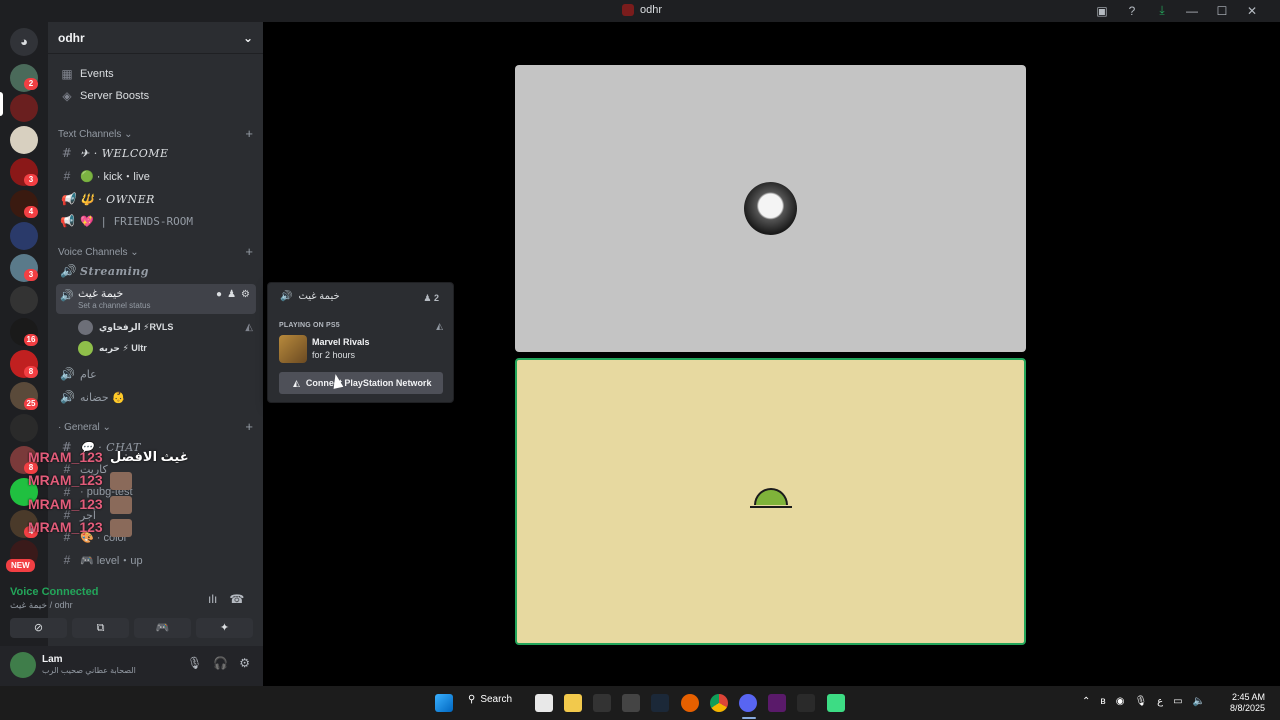 The image size is (1280, 720). What do you see at coordinates (165, 348) in the screenshot?
I see `voice-user: حربه ⚡ Ultr` at bounding box center [165, 348].